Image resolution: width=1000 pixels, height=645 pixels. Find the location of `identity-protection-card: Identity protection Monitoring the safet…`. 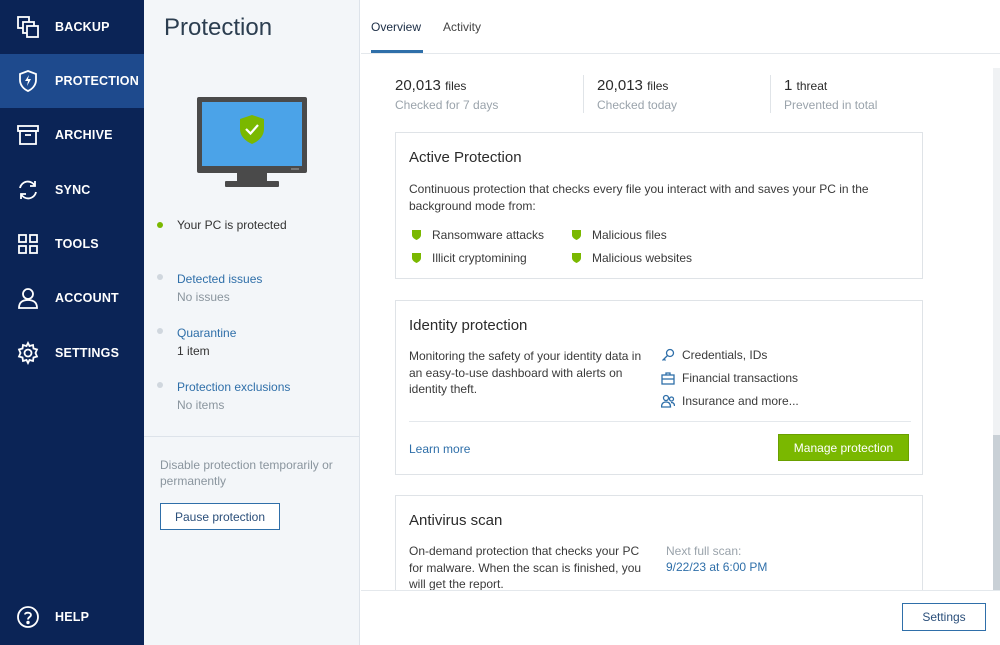

identity-protection-card: Identity protection Monitoring the safet… is located at coordinates (659, 387).